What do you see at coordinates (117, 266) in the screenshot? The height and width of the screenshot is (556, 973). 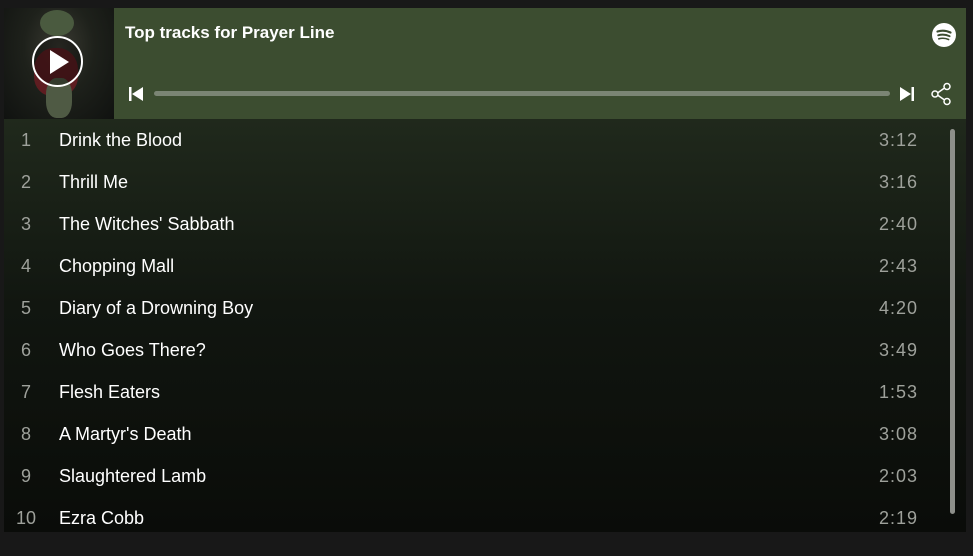 I see `track-name: Chopping Mall` at bounding box center [117, 266].